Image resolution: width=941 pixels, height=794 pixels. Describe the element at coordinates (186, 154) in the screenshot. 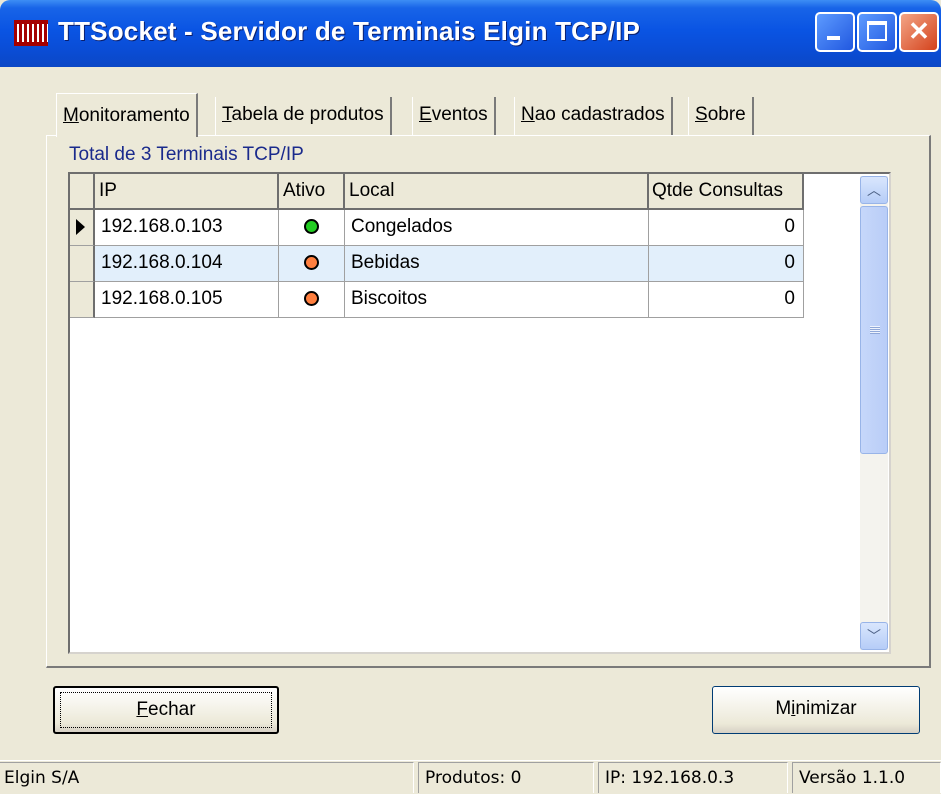

I see `terminal-count-label: Total de 3 Terminais TCP/IP` at that location.